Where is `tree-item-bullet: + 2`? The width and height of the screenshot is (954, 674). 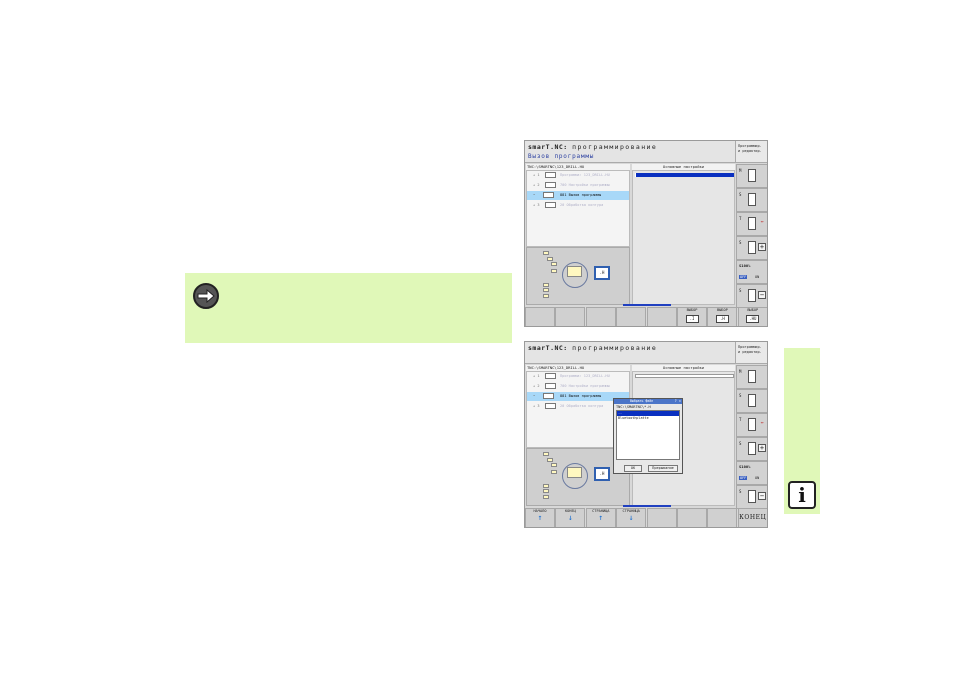 tree-item-bullet: + 2 is located at coordinates (536, 185).